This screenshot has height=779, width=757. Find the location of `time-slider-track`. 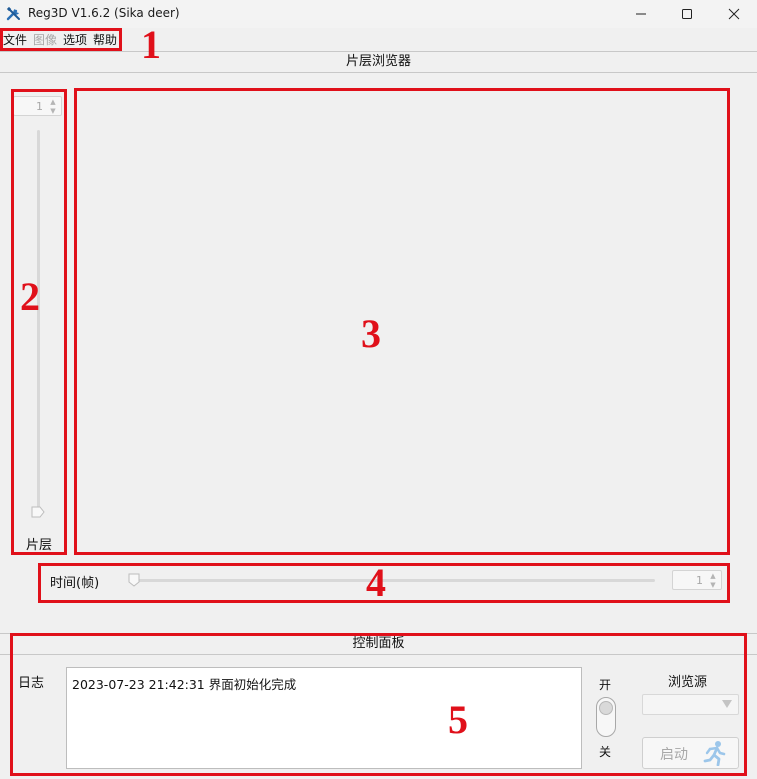

time-slider-track is located at coordinates (393, 580).